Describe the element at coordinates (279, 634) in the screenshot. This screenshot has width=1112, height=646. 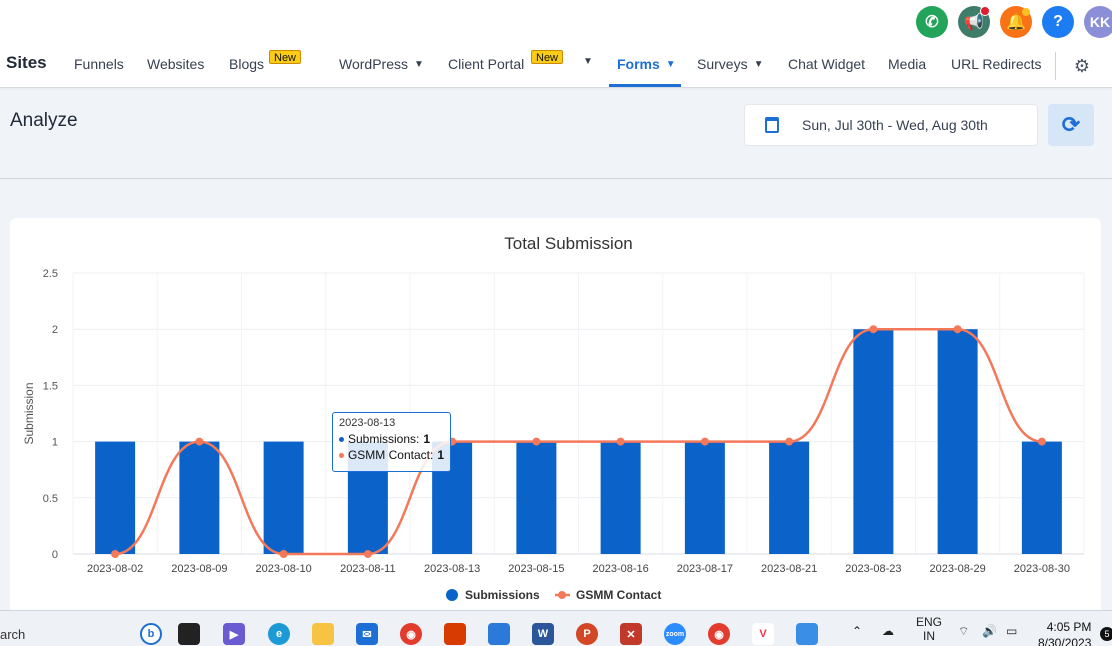
I see `edge-icon: e` at that location.